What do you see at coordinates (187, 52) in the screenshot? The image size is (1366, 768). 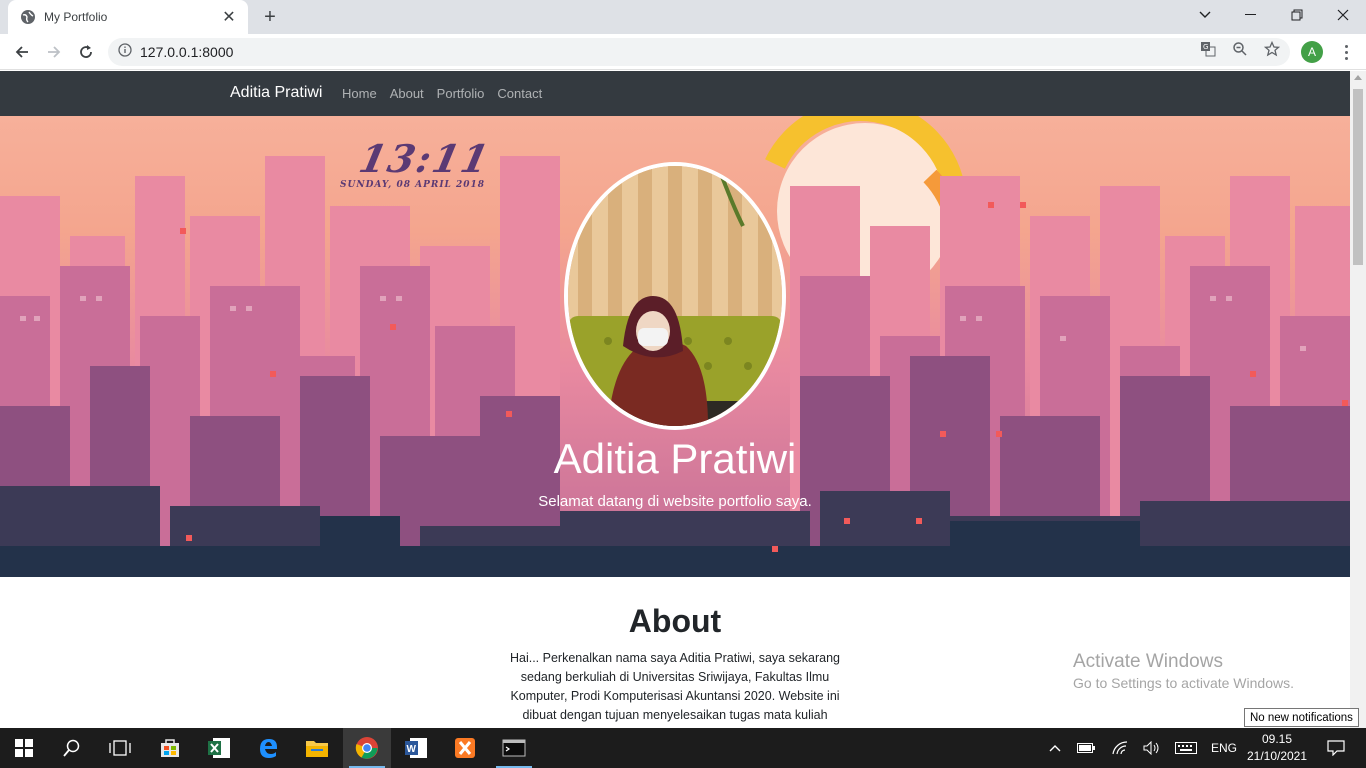 I see `url-text: 127.0.0.1:8000` at bounding box center [187, 52].